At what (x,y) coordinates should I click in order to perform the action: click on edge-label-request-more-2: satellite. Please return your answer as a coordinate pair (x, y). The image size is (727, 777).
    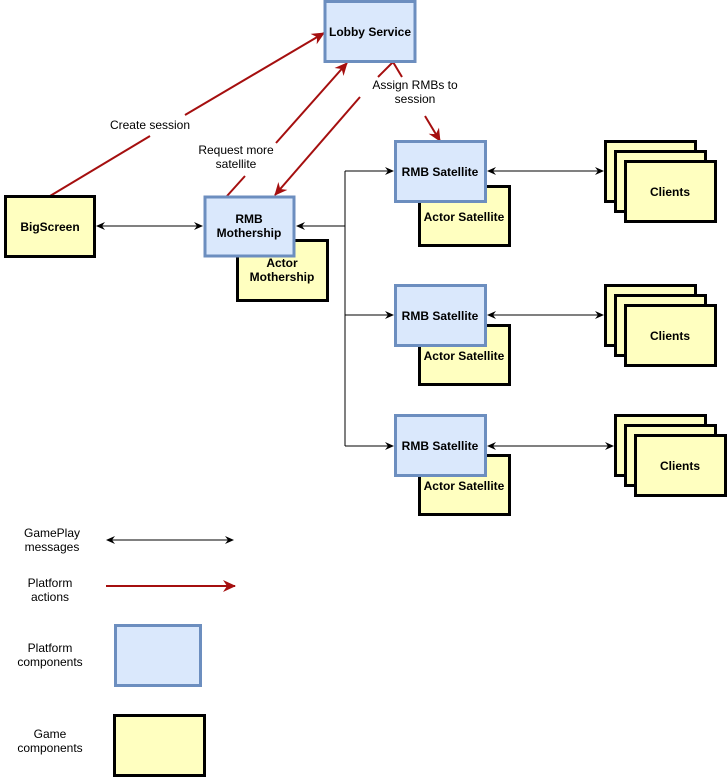
    Looking at the image, I should click on (236, 164).